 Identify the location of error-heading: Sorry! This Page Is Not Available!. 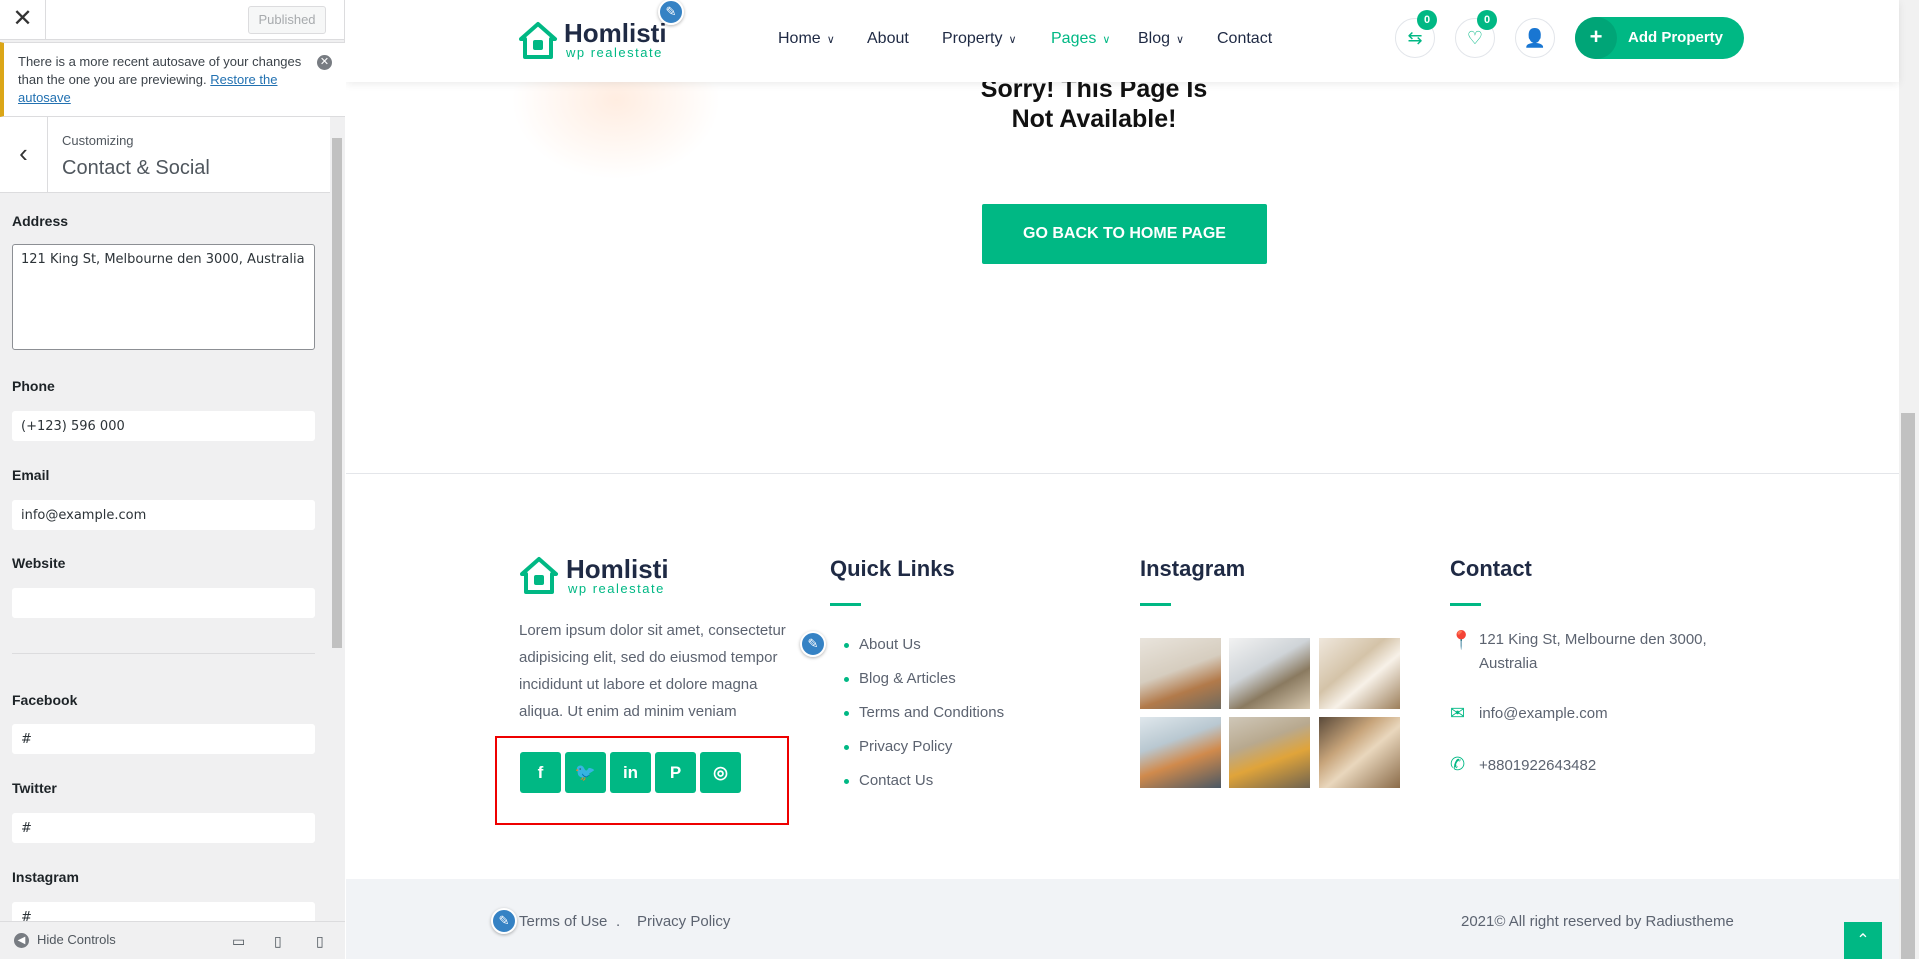
(1094, 104).